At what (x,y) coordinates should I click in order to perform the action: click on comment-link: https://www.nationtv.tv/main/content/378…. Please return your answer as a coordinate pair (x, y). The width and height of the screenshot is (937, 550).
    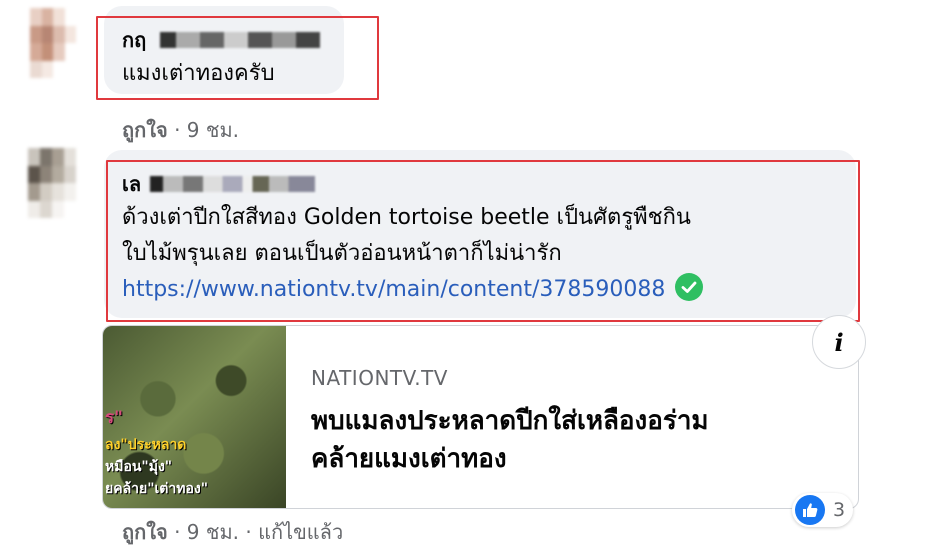
    Looking at the image, I should click on (393, 289).